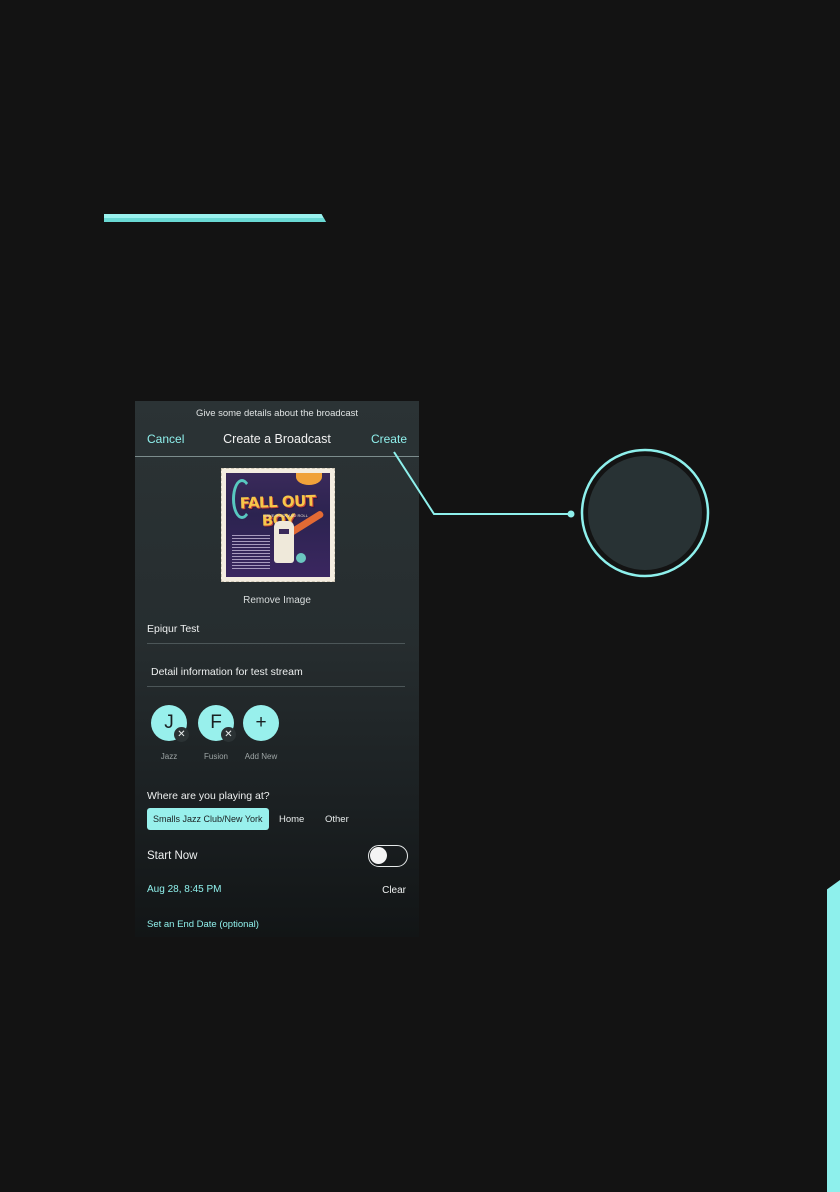 The height and width of the screenshot is (1192, 840). I want to click on tag-avatar: F ✕, so click(217, 723).